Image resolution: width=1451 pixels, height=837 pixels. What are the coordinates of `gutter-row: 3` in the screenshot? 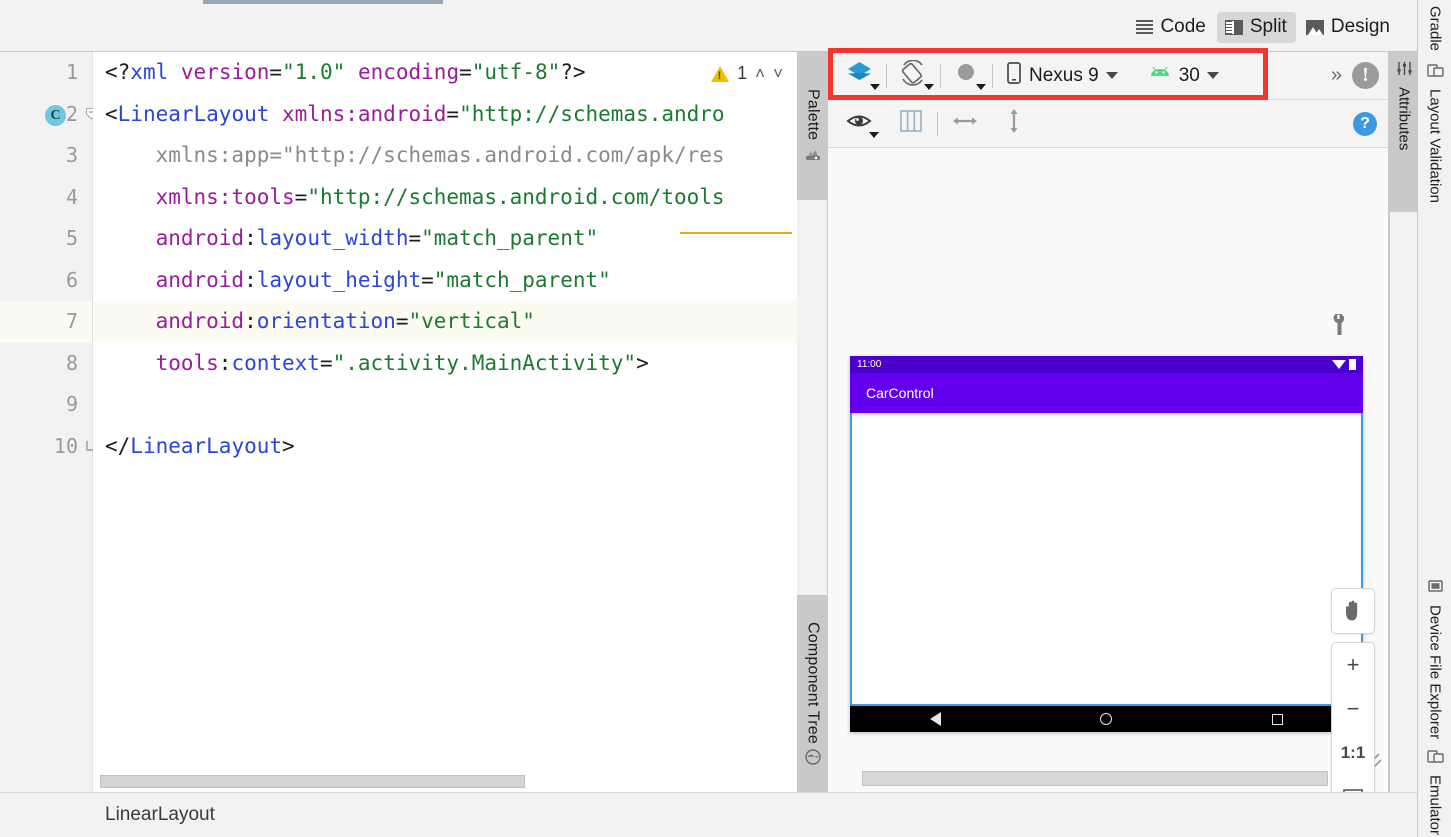 It's located at (46, 156).